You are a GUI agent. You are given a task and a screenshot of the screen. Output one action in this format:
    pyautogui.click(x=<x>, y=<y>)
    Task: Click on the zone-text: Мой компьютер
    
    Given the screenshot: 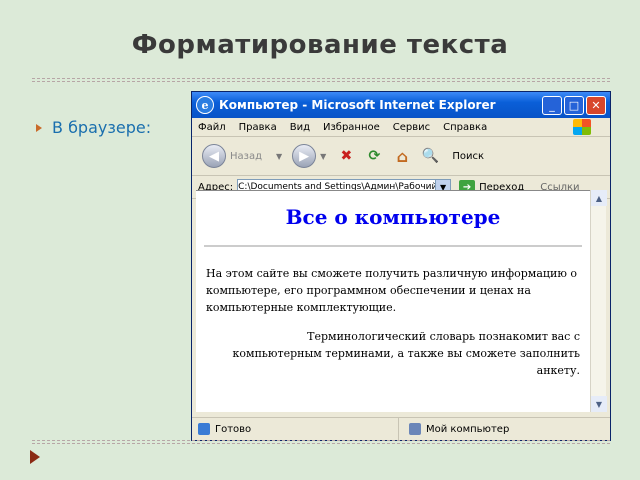 What is the action you would take?
    pyautogui.click(x=468, y=429)
    